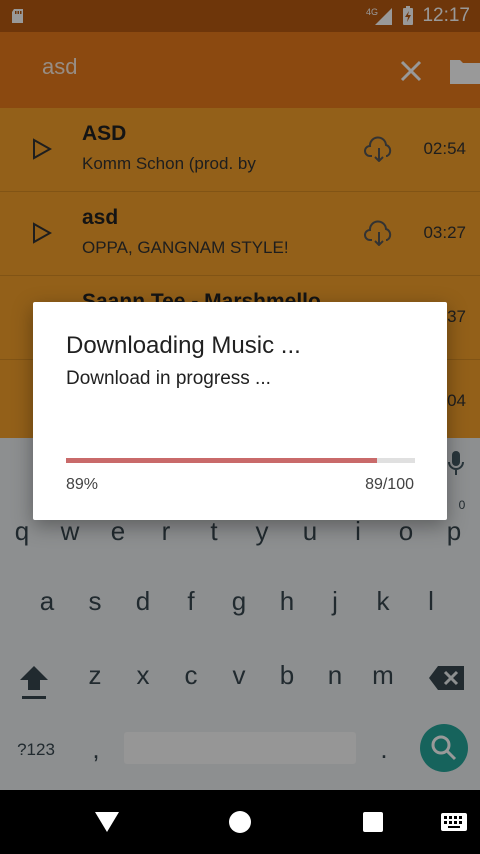 Image resolution: width=480 pixels, height=854 pixels. Describe the element at coordinates (221, 460) in the screenshot. I see `progress-bar-fill` at that location.